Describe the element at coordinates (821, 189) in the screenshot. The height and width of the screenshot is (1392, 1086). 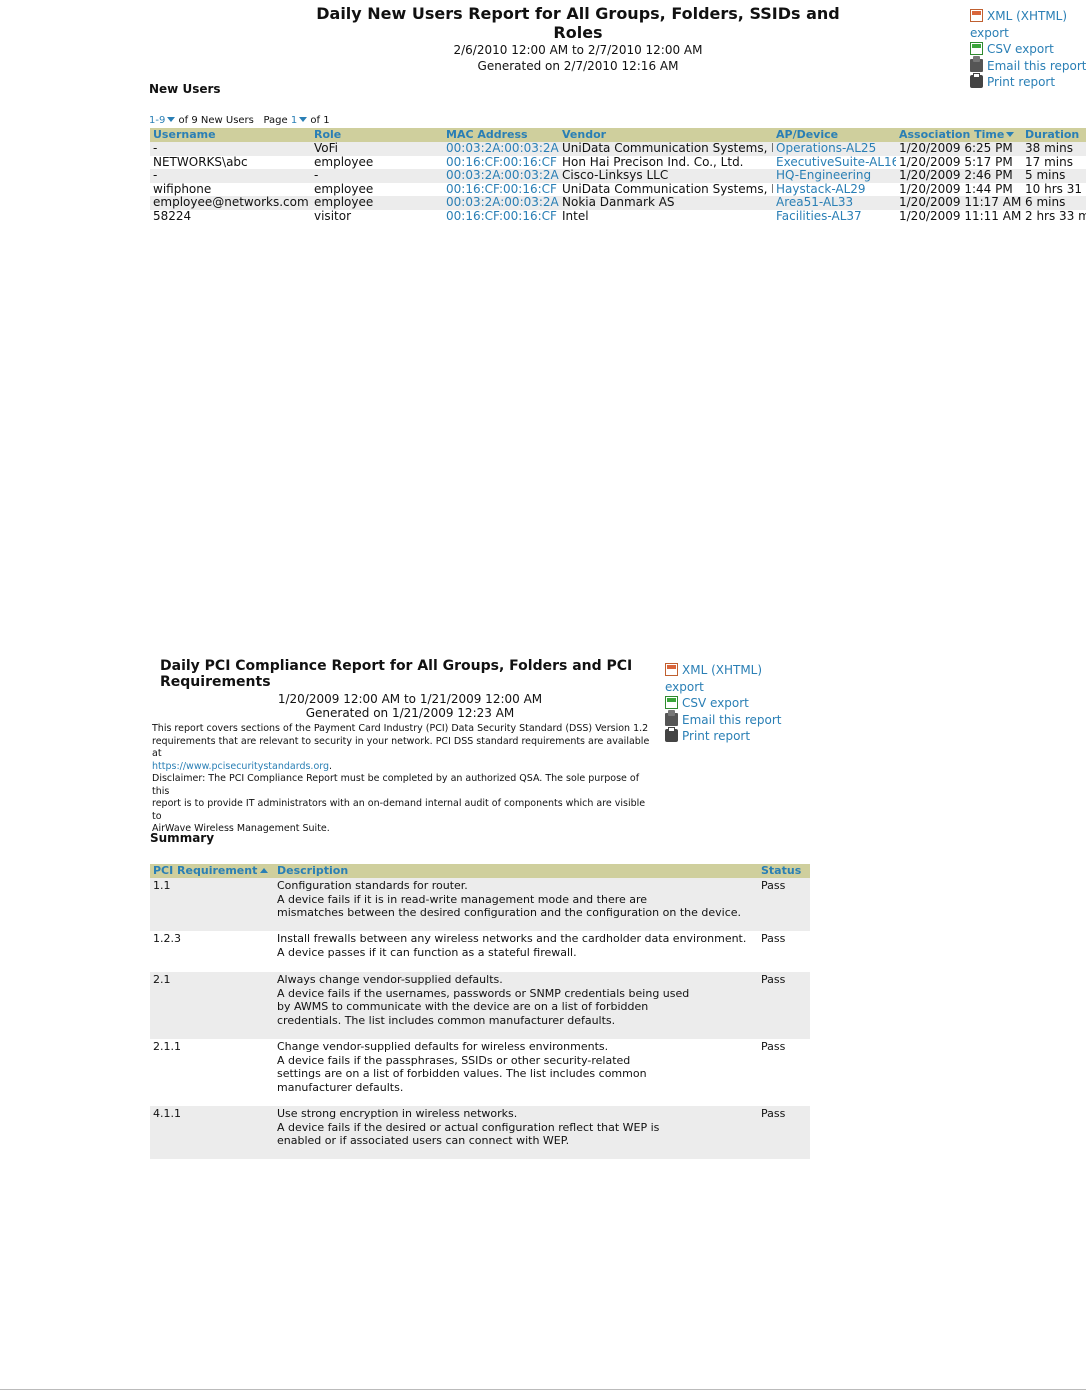
I see `cell-ap-link: Haystack-AL29` at that location.